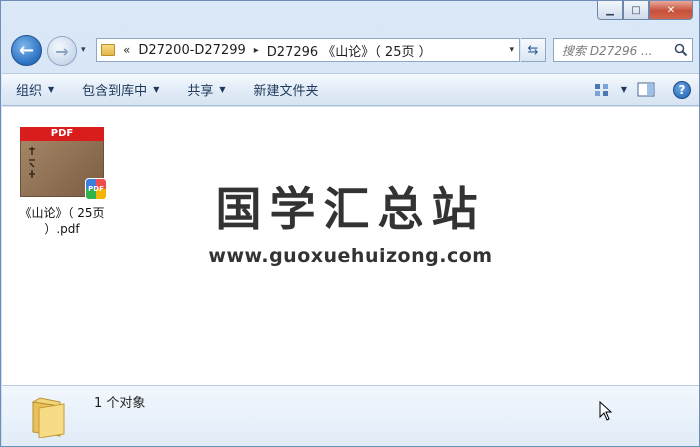 The image size is (700, 447). I want to click on help-button: ?, so click(682, 89).